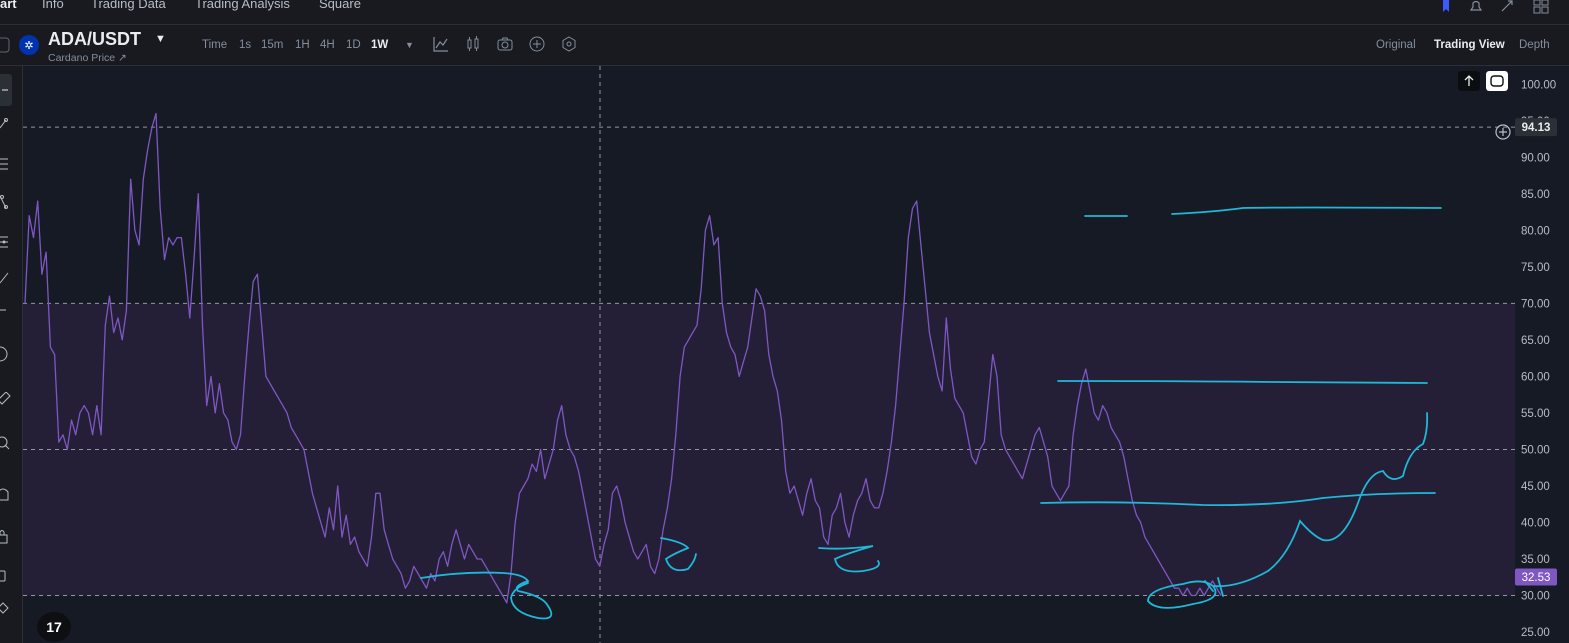 This screenshot has height=643, width=1569. What do you see at coordinates (54, 627) in the screenshot?
I see `tradingview-logo: 17` at bounding box center [54, 627].